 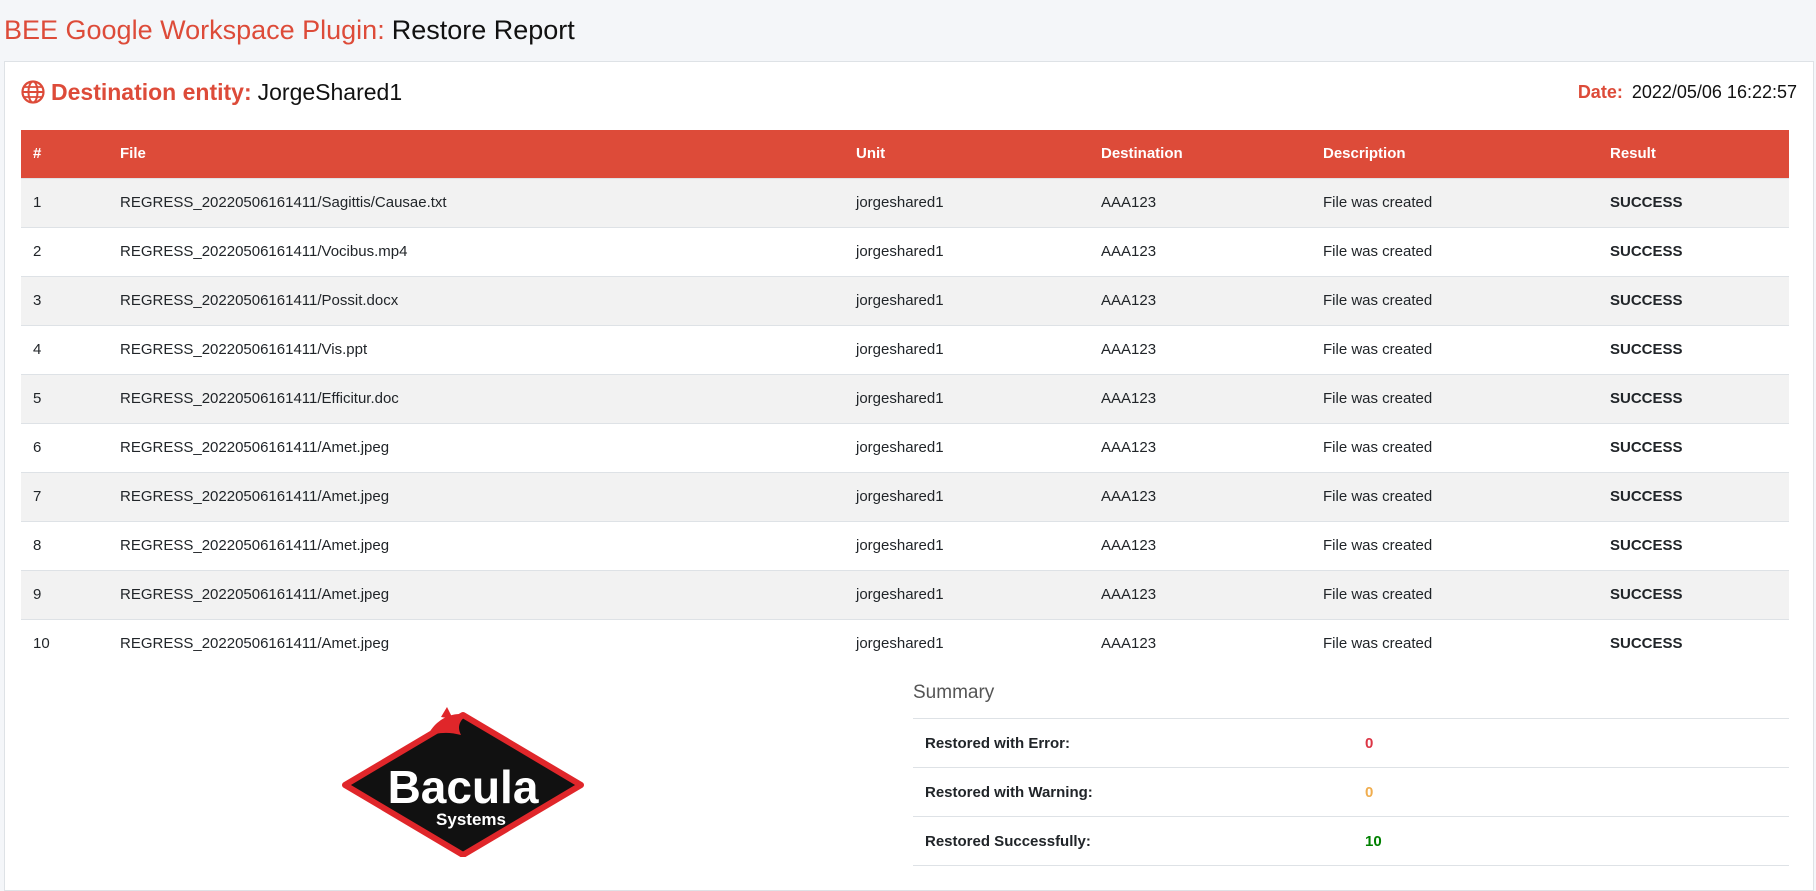 I want to click on summary-error-label: Restored with Error:, so click(x=998, y=743).